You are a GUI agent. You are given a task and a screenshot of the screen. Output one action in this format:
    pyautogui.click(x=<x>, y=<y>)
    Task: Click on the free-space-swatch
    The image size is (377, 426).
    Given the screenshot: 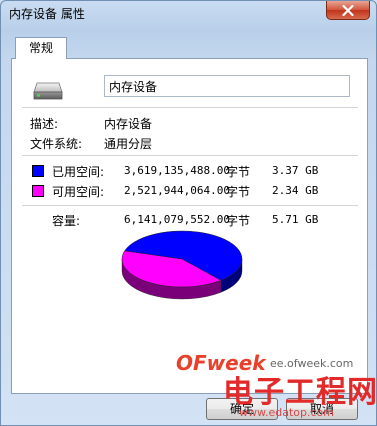 What is the action you would take?
    pyautogui.click(x=38, y=191)
    